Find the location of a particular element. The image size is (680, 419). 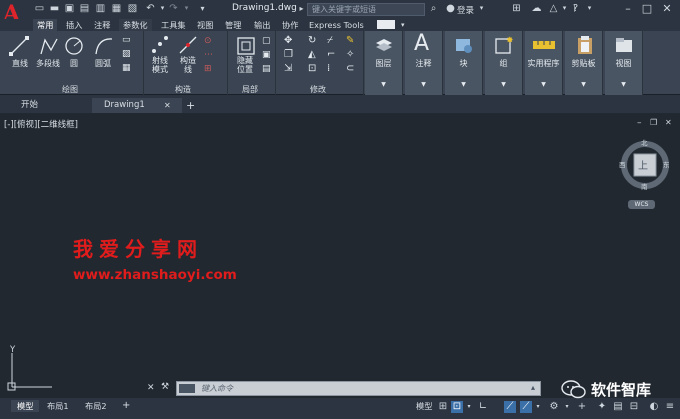

viewcube-east: 东 is located at coordinates (666, 164).